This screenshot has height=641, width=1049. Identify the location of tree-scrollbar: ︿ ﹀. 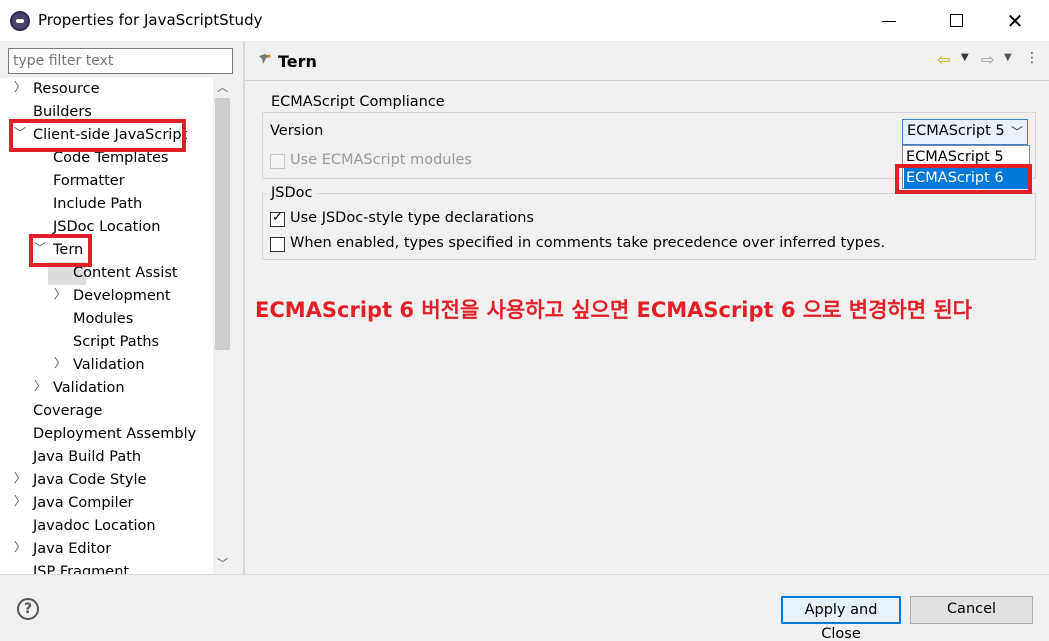
(222, 326).